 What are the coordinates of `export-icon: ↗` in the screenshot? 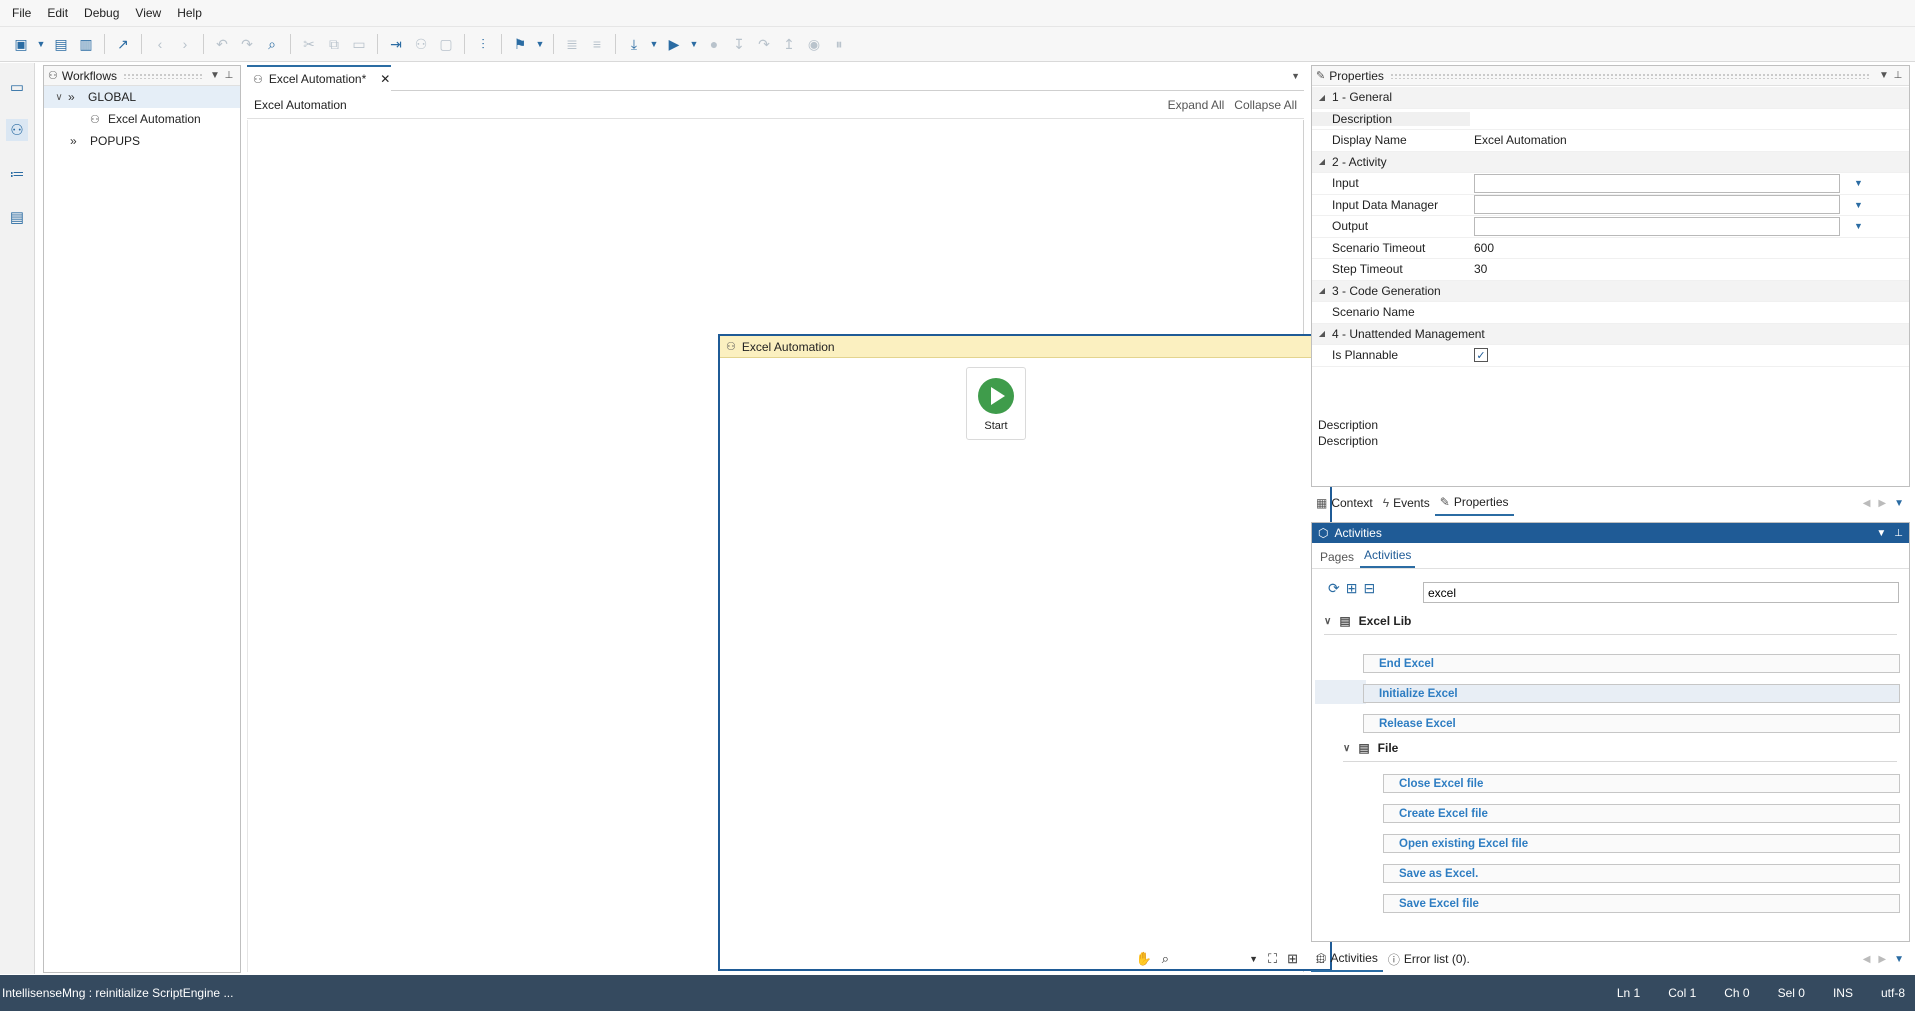 It's located at (123, 44).